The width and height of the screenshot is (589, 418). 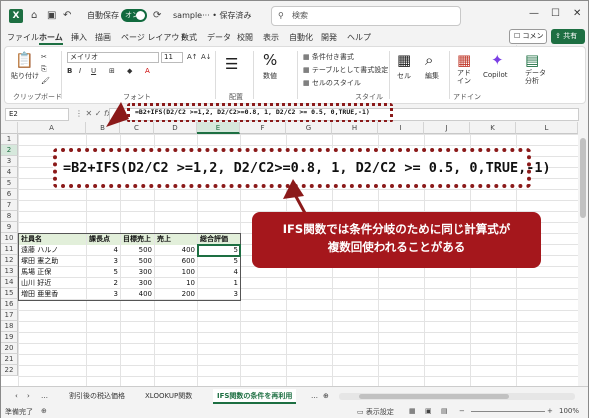 I want to click on sheet-tab-ifs: IFS関数の条件を再利用, so click(x=255, y=396).